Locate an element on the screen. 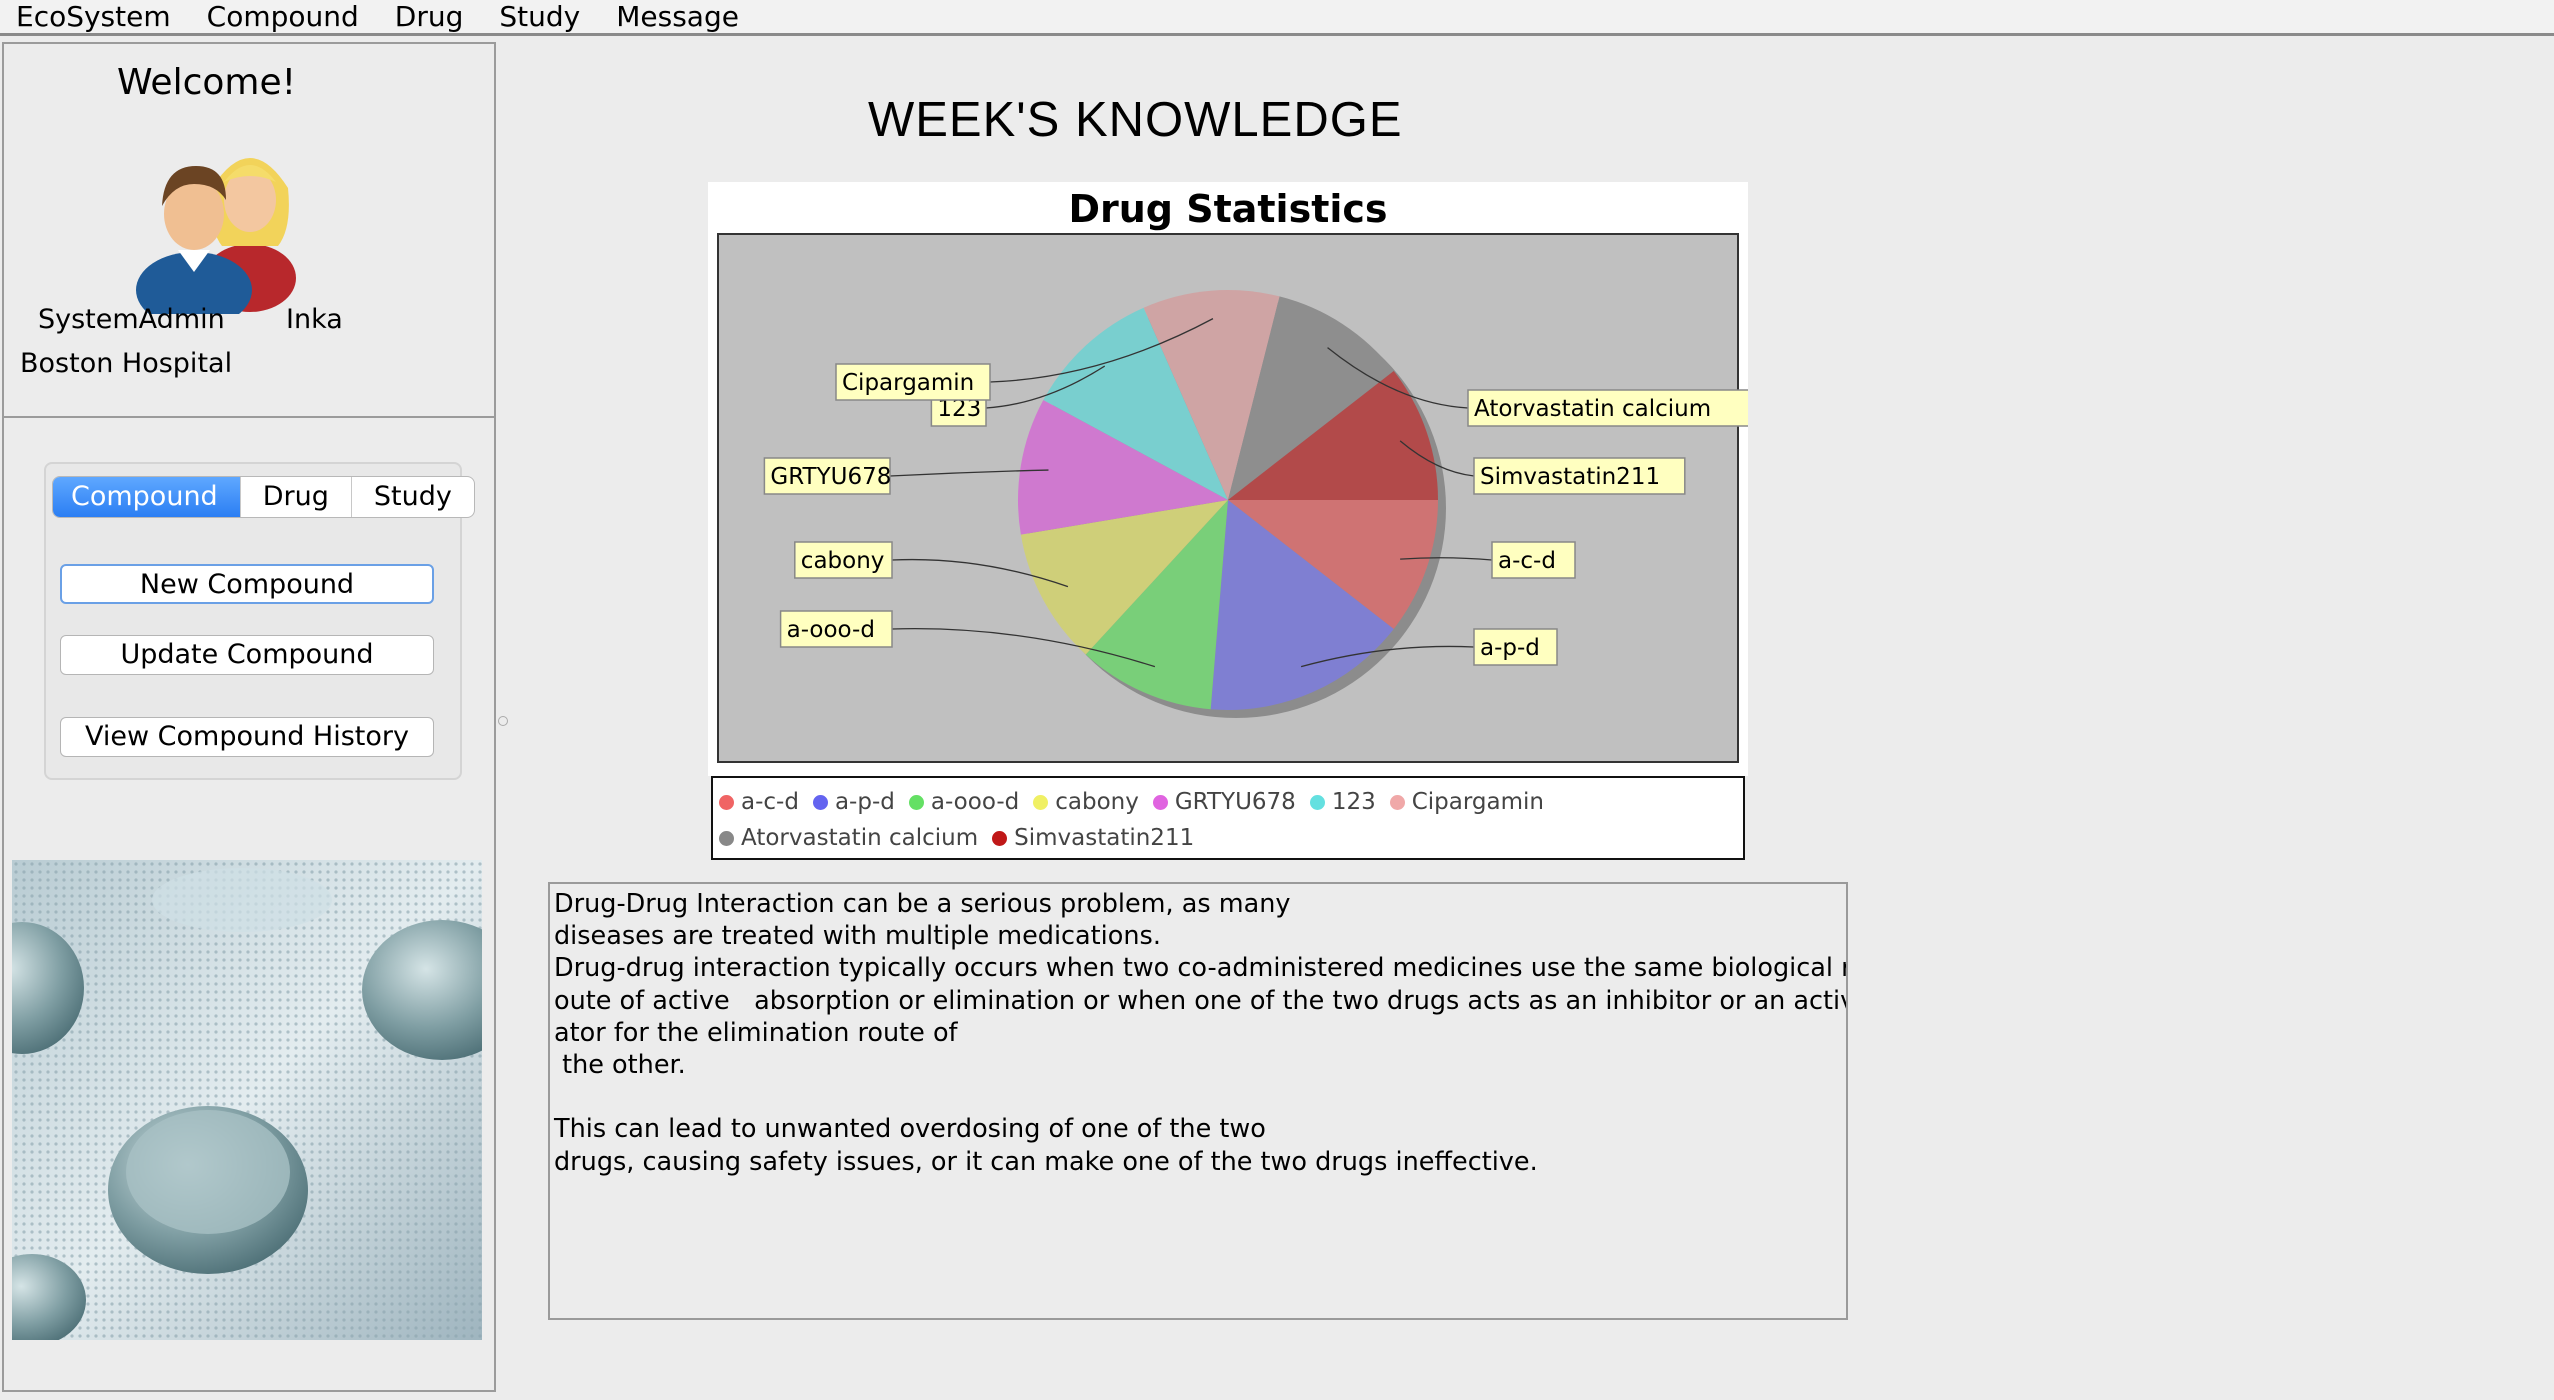 The image size is (2554, 1400). page-title: WEEK'S KNOWLEDGE is located at coordinates (1135, 120).